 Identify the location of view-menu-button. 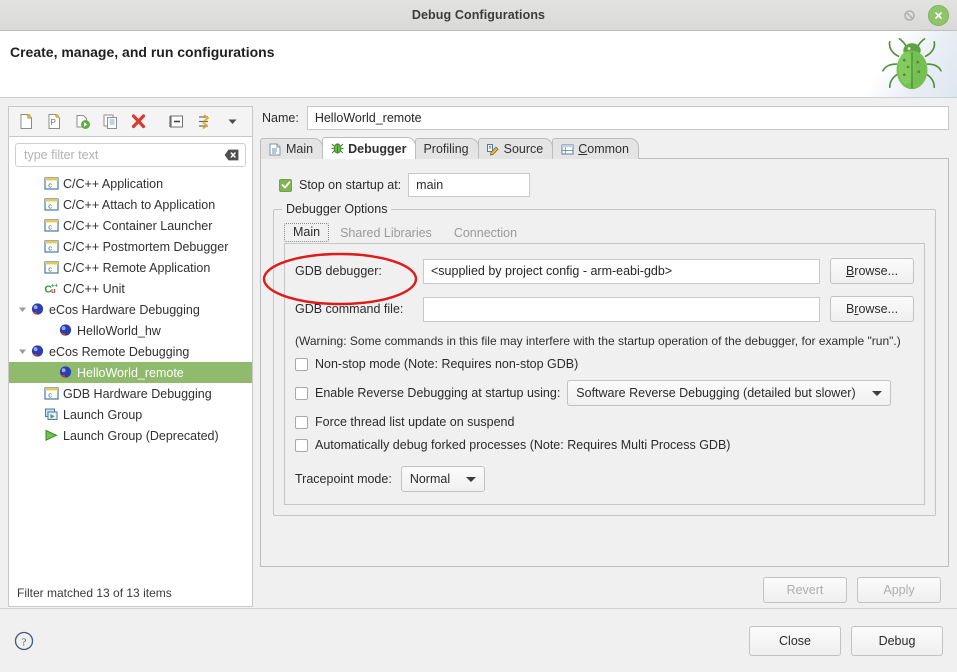
(232, 122).